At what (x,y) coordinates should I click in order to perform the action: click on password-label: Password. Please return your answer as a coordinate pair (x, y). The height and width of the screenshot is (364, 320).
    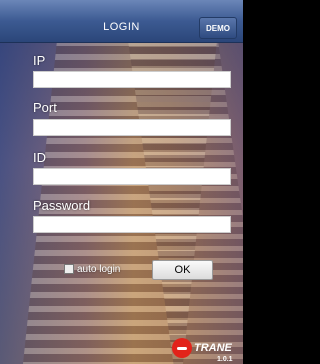
    Looking at the image, I should click on (62, 205).